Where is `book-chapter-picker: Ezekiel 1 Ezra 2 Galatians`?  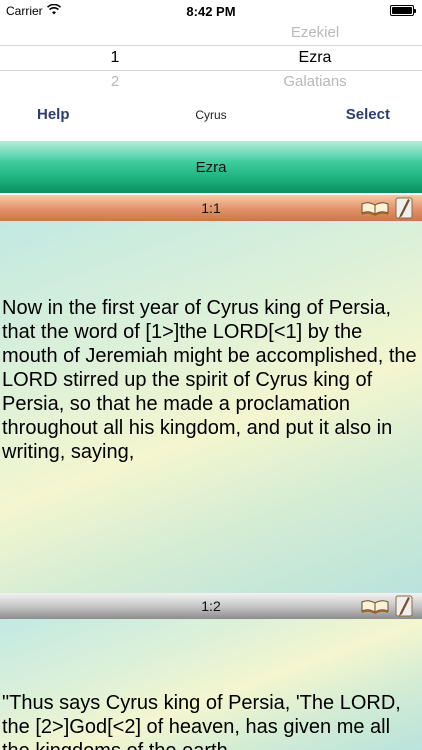
book-chapter-picker: Ezekiel 1 Ezra 2 Galatians is located at coordinates (211, 58).